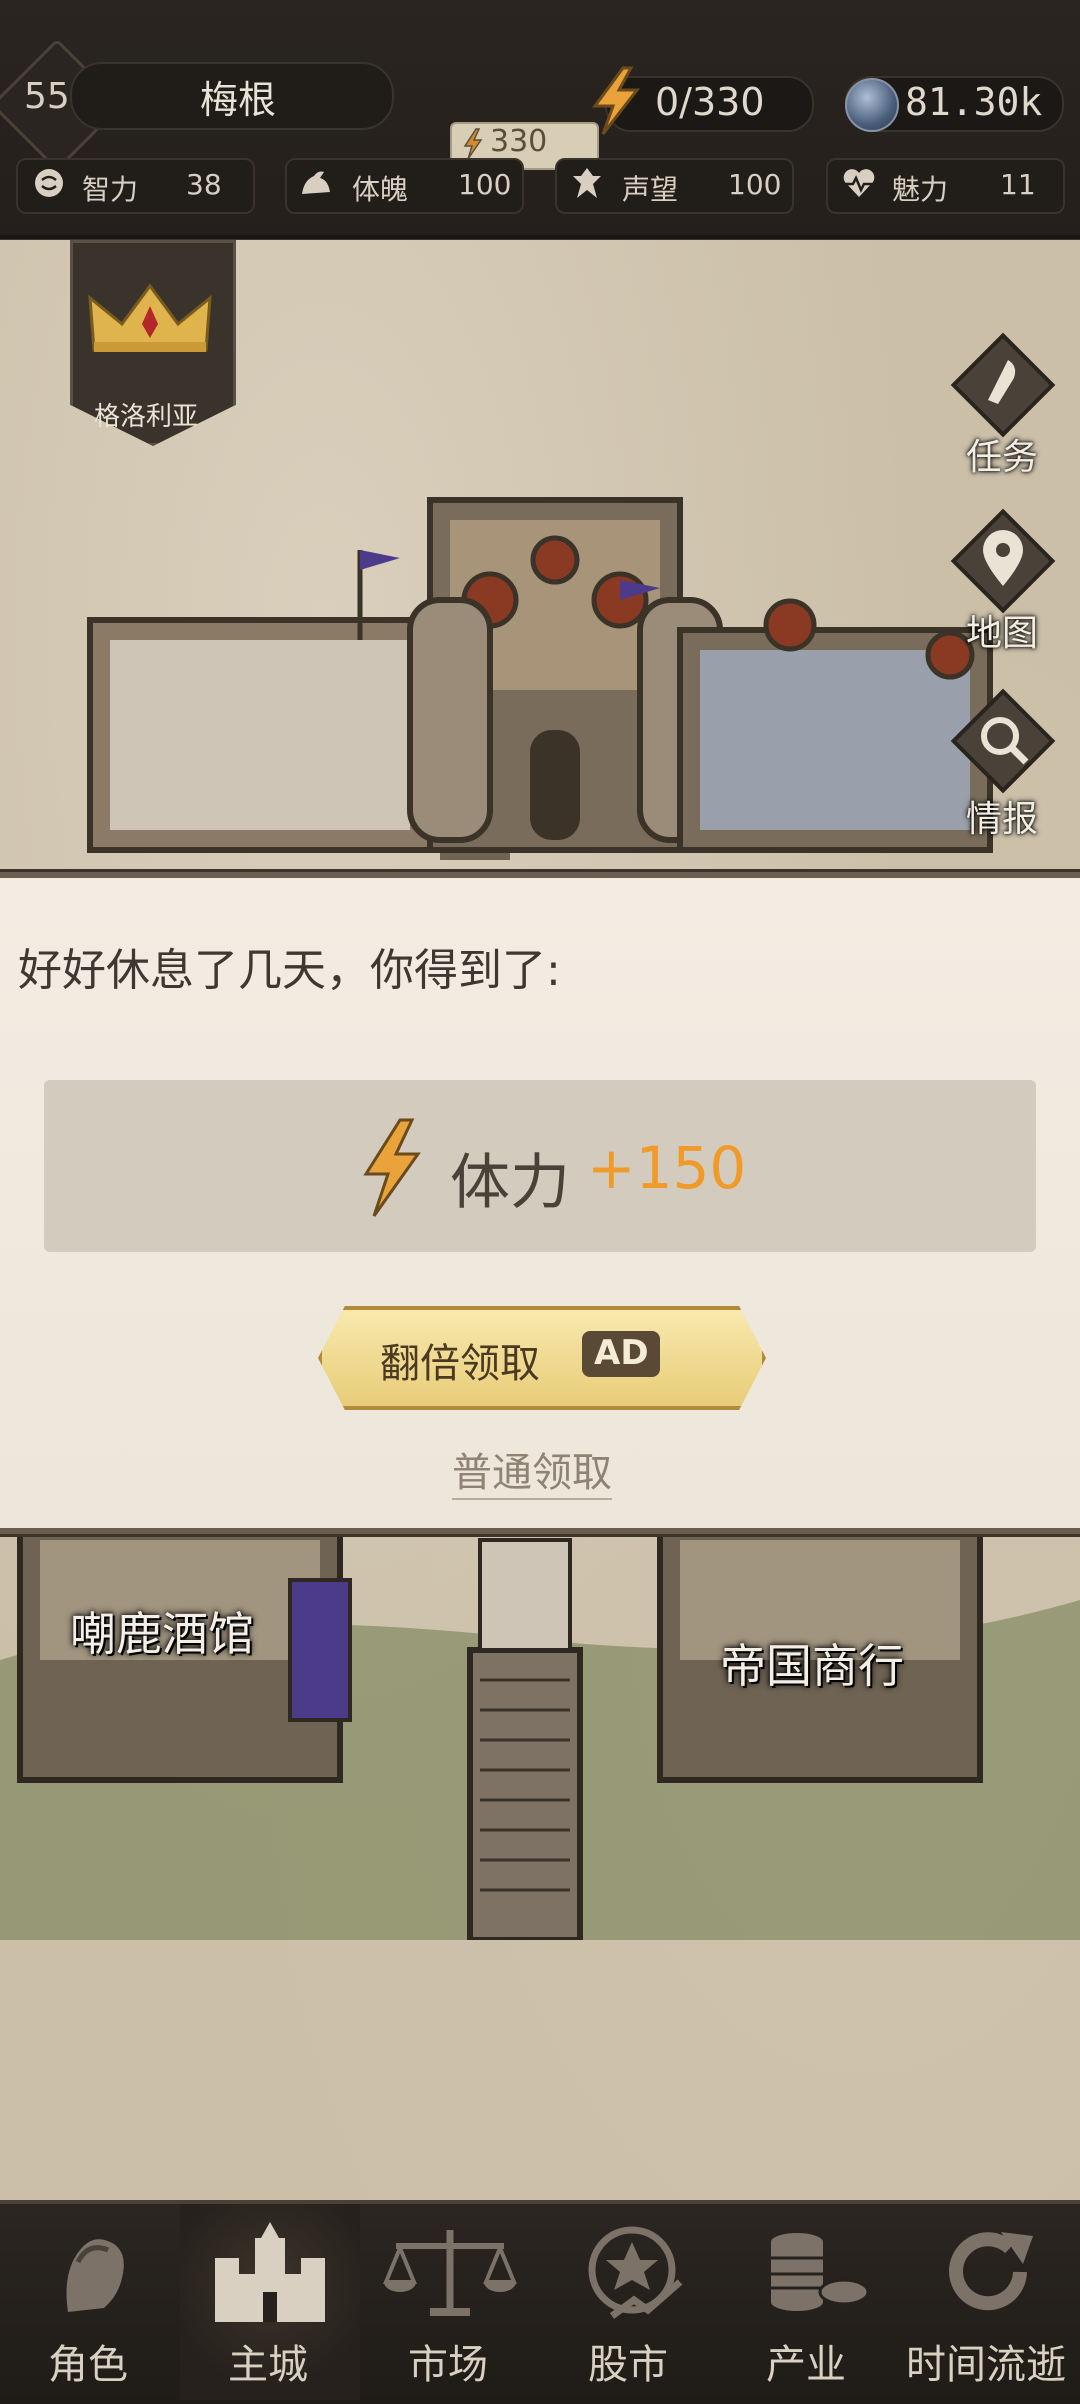 Image resolution: width=1080 pixels, height=2404 pixels. What do you see at coordinates (380, 189) in the screenshot?
I see `stat-physique-label: 体魄` at bounding box center [380, 189].